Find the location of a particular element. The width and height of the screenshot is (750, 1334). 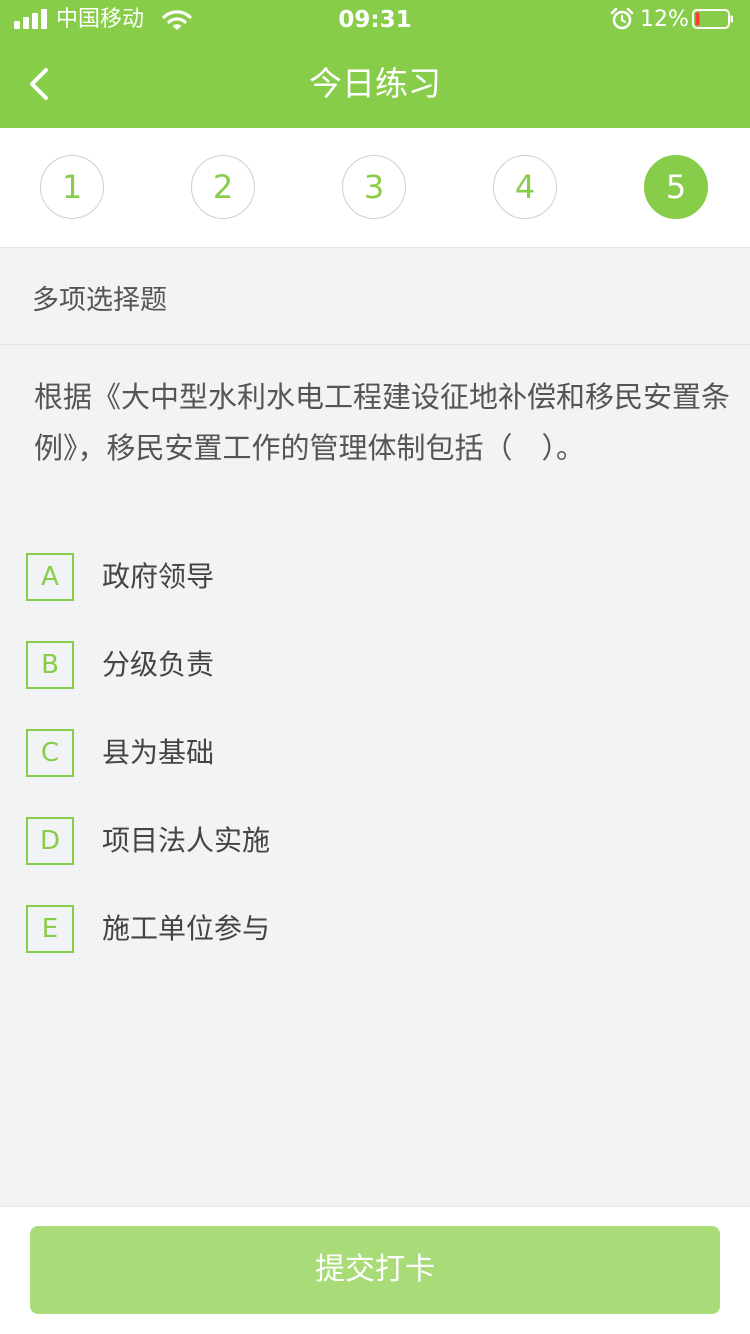

option-letter: B is located at coordinates (50, 665).